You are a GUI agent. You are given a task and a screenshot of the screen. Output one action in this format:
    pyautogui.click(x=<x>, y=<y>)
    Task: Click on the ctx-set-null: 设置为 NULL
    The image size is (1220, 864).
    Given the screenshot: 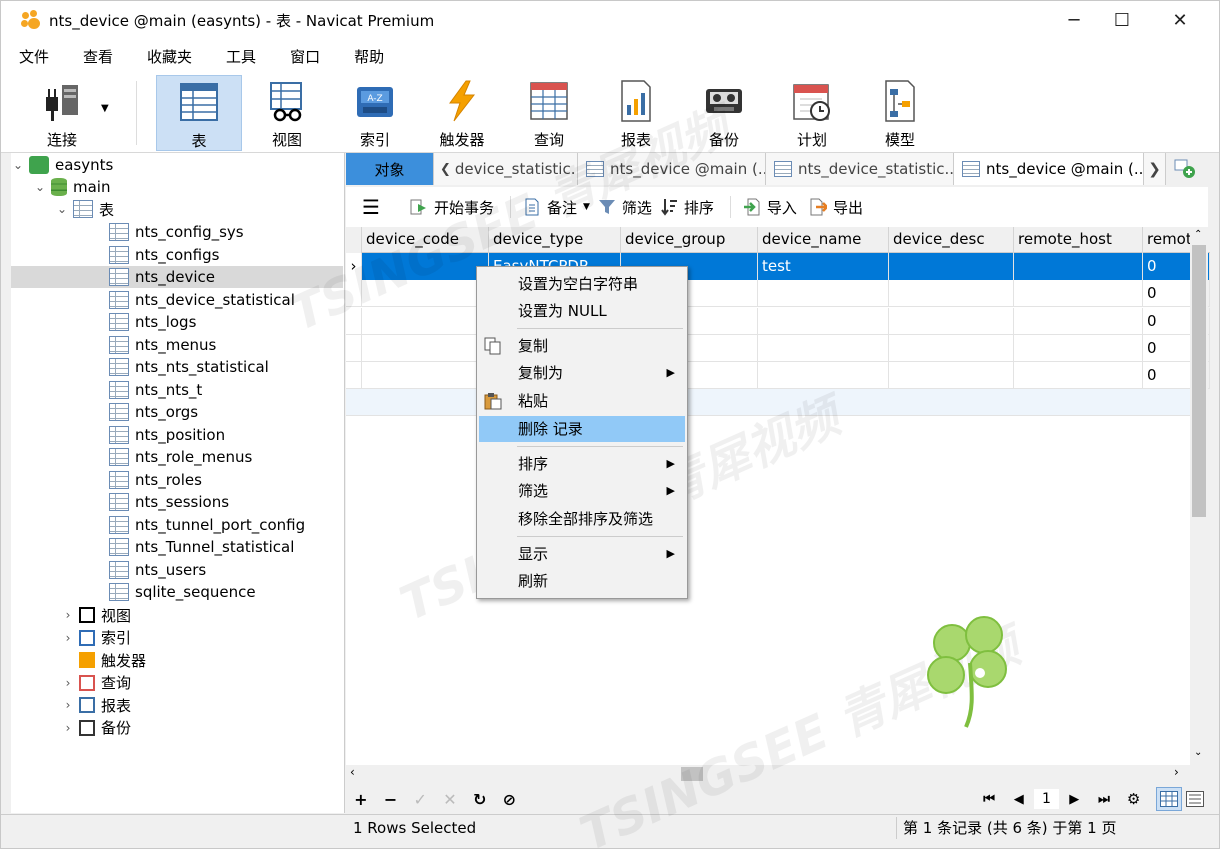 What is the action you would take?
    pyautogui.click(x=582, y=311)
    